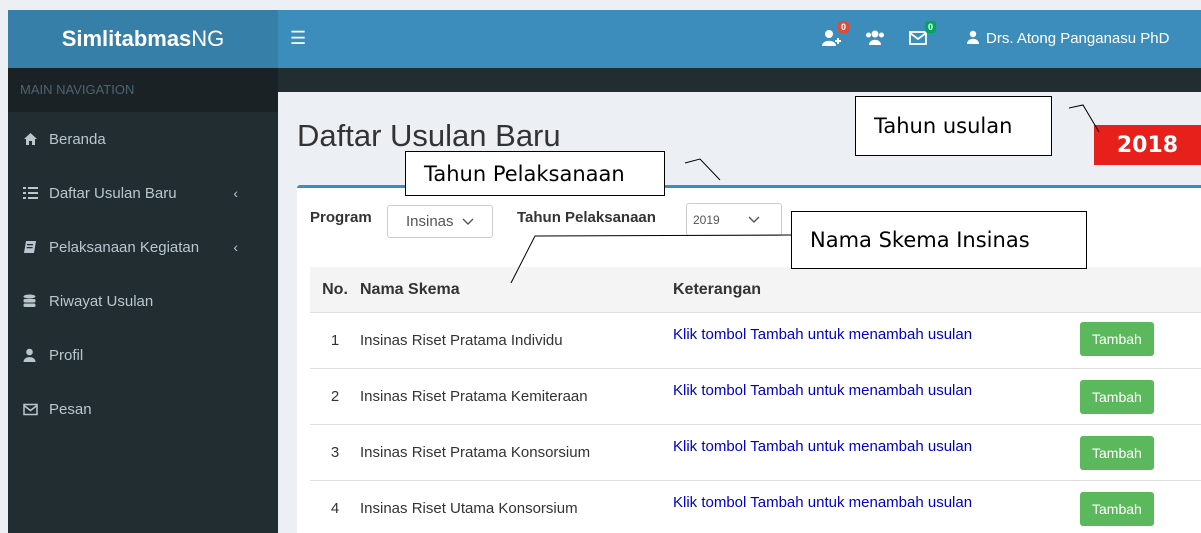  I want to click on home-icon, so click(36, 139).